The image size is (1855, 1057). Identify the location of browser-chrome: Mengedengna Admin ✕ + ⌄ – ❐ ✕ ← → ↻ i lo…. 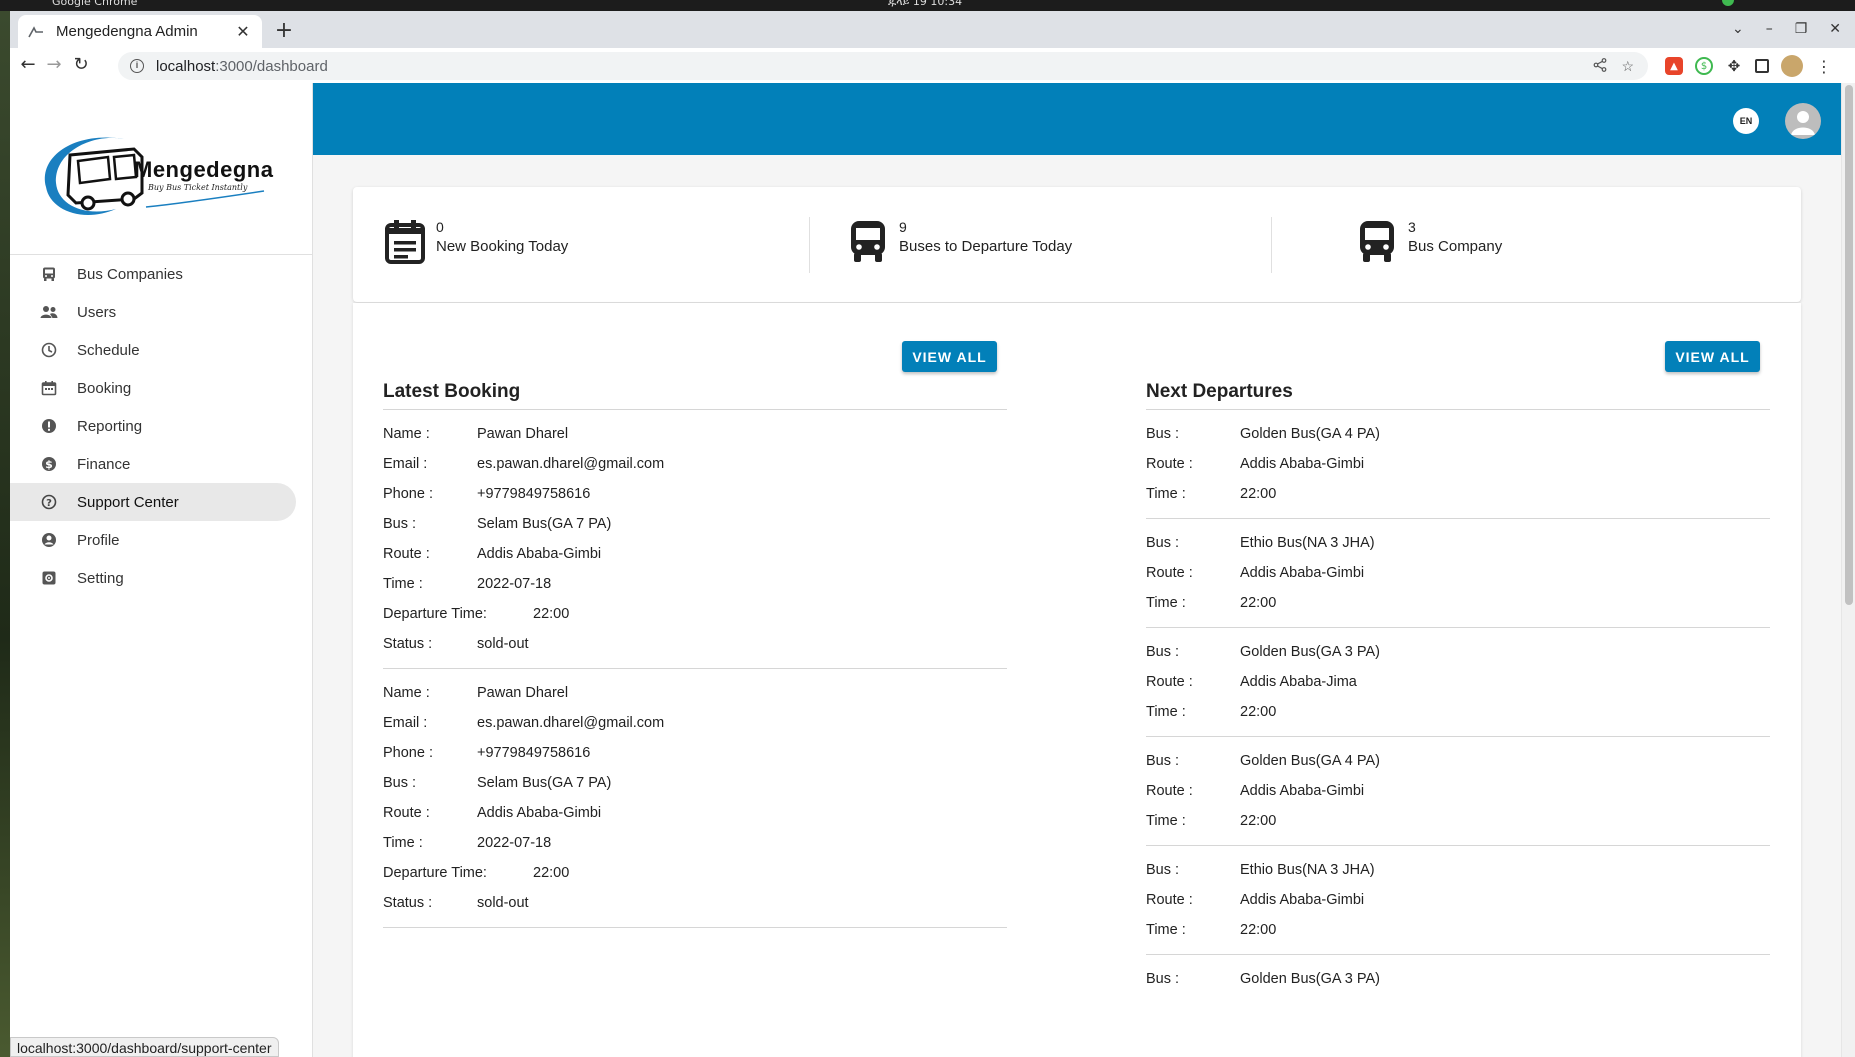
(932, 47).